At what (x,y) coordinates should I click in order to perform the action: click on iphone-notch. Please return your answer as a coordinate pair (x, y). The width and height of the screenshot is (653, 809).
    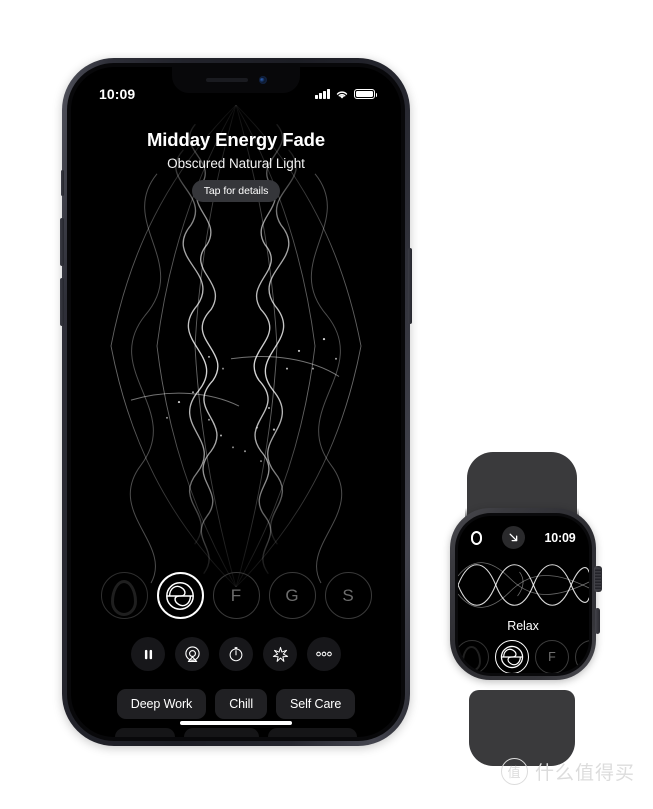
    Looking at the image, I should click on (236, 80).